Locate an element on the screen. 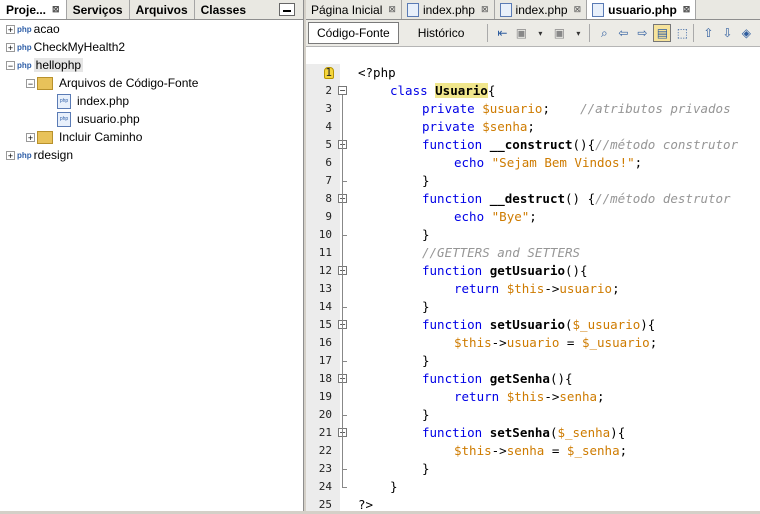 This screenshot has height=514, width=760. tab-history: Histórico is located at coordinates (441, 33).